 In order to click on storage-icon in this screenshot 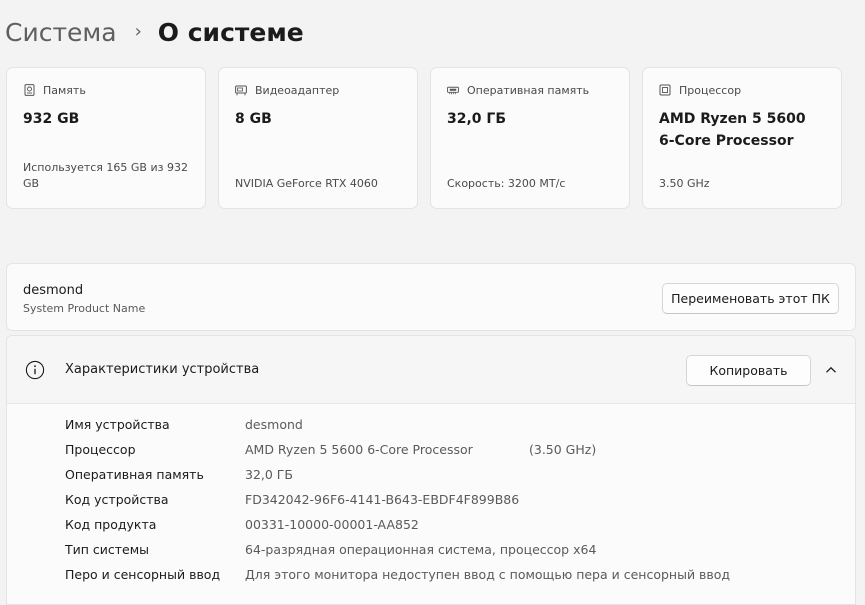, I will do `click(29, 90)`.